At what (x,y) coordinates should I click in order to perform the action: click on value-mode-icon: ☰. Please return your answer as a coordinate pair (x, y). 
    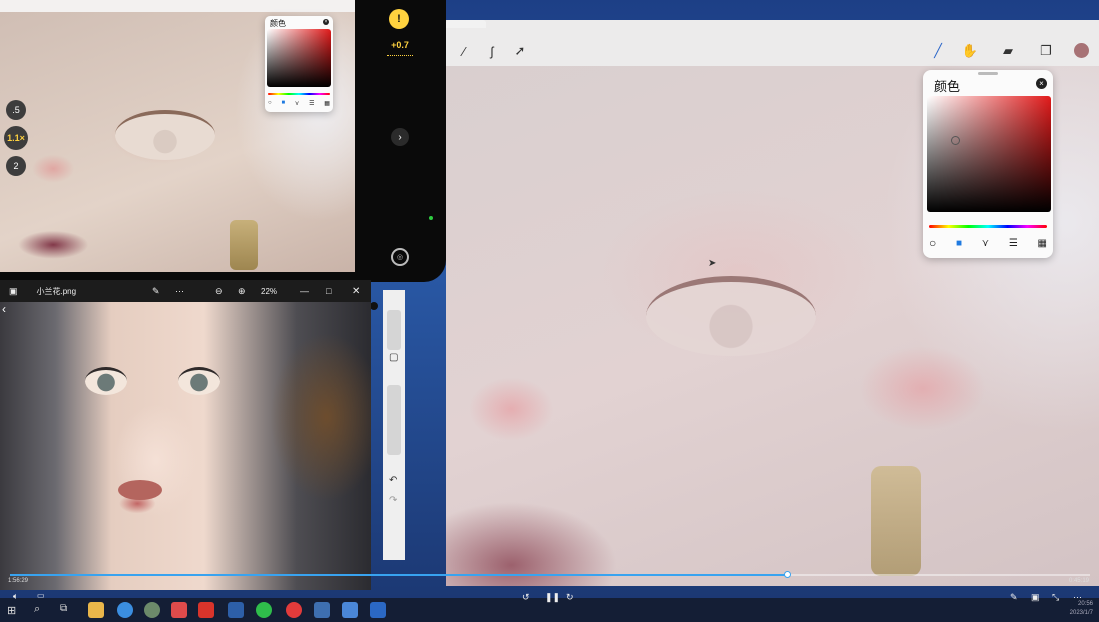
    Looking at the image, I should click on (1013, 243).